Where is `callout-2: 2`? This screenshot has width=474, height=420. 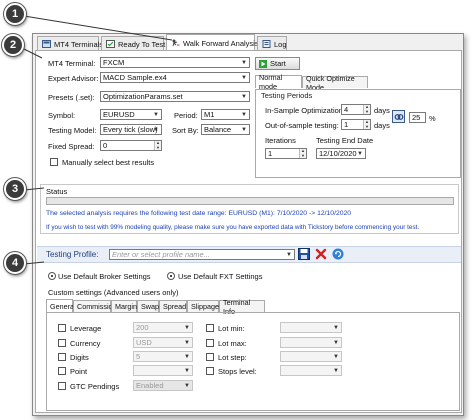
callout-2: 2 is located at coordinates (13, 45).